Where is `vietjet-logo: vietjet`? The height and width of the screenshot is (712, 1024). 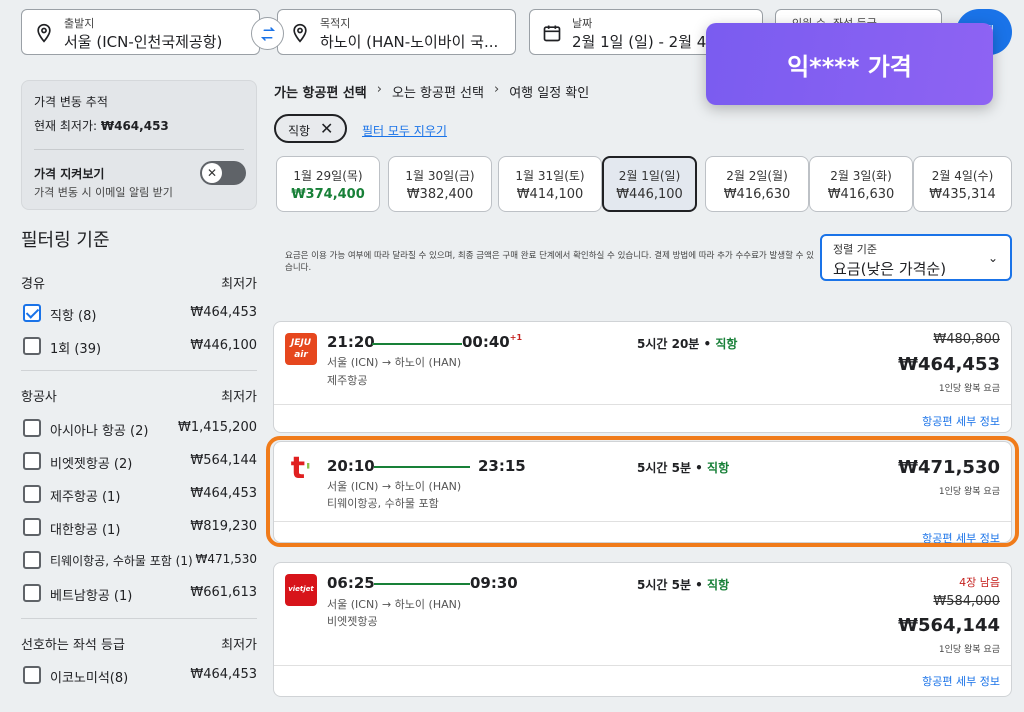 vietjet-logo: vietjet is located at coordinates (301, 590).